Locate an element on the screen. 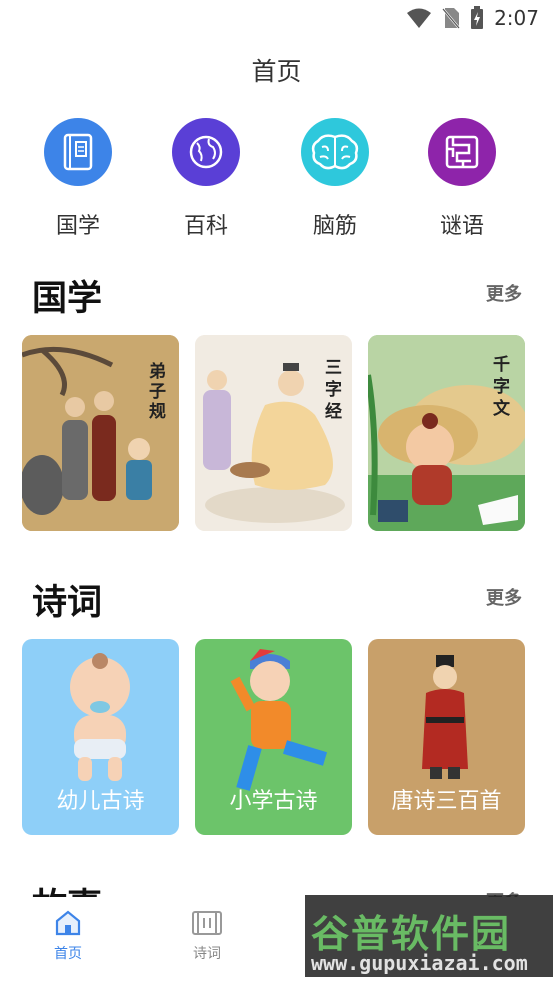  watermark: 谷普软件园 www.gupuxiazai.com is located at coordinates (429, 936).